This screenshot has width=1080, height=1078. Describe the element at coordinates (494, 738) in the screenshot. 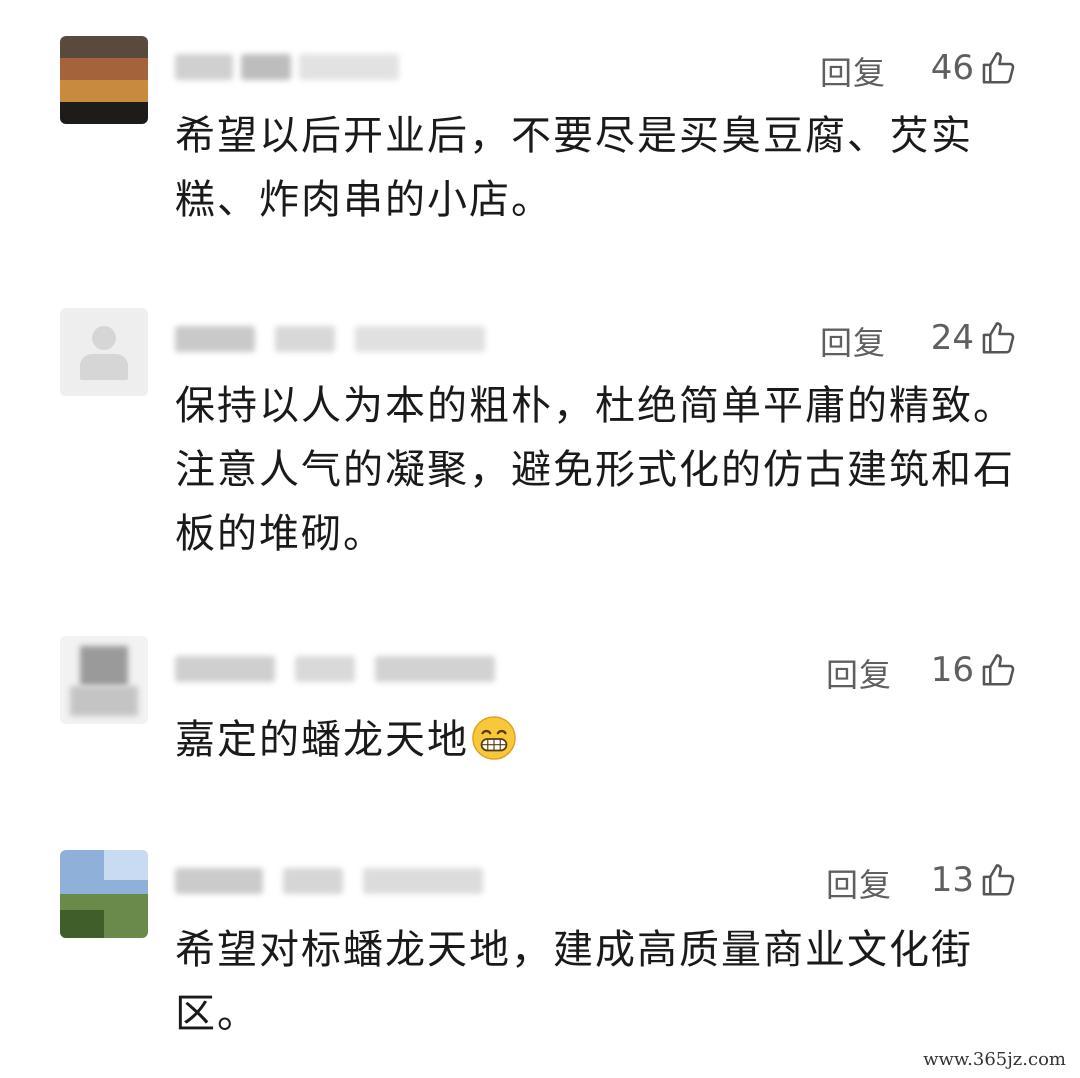

I see `grinning-face-emoji-icon` at that location.